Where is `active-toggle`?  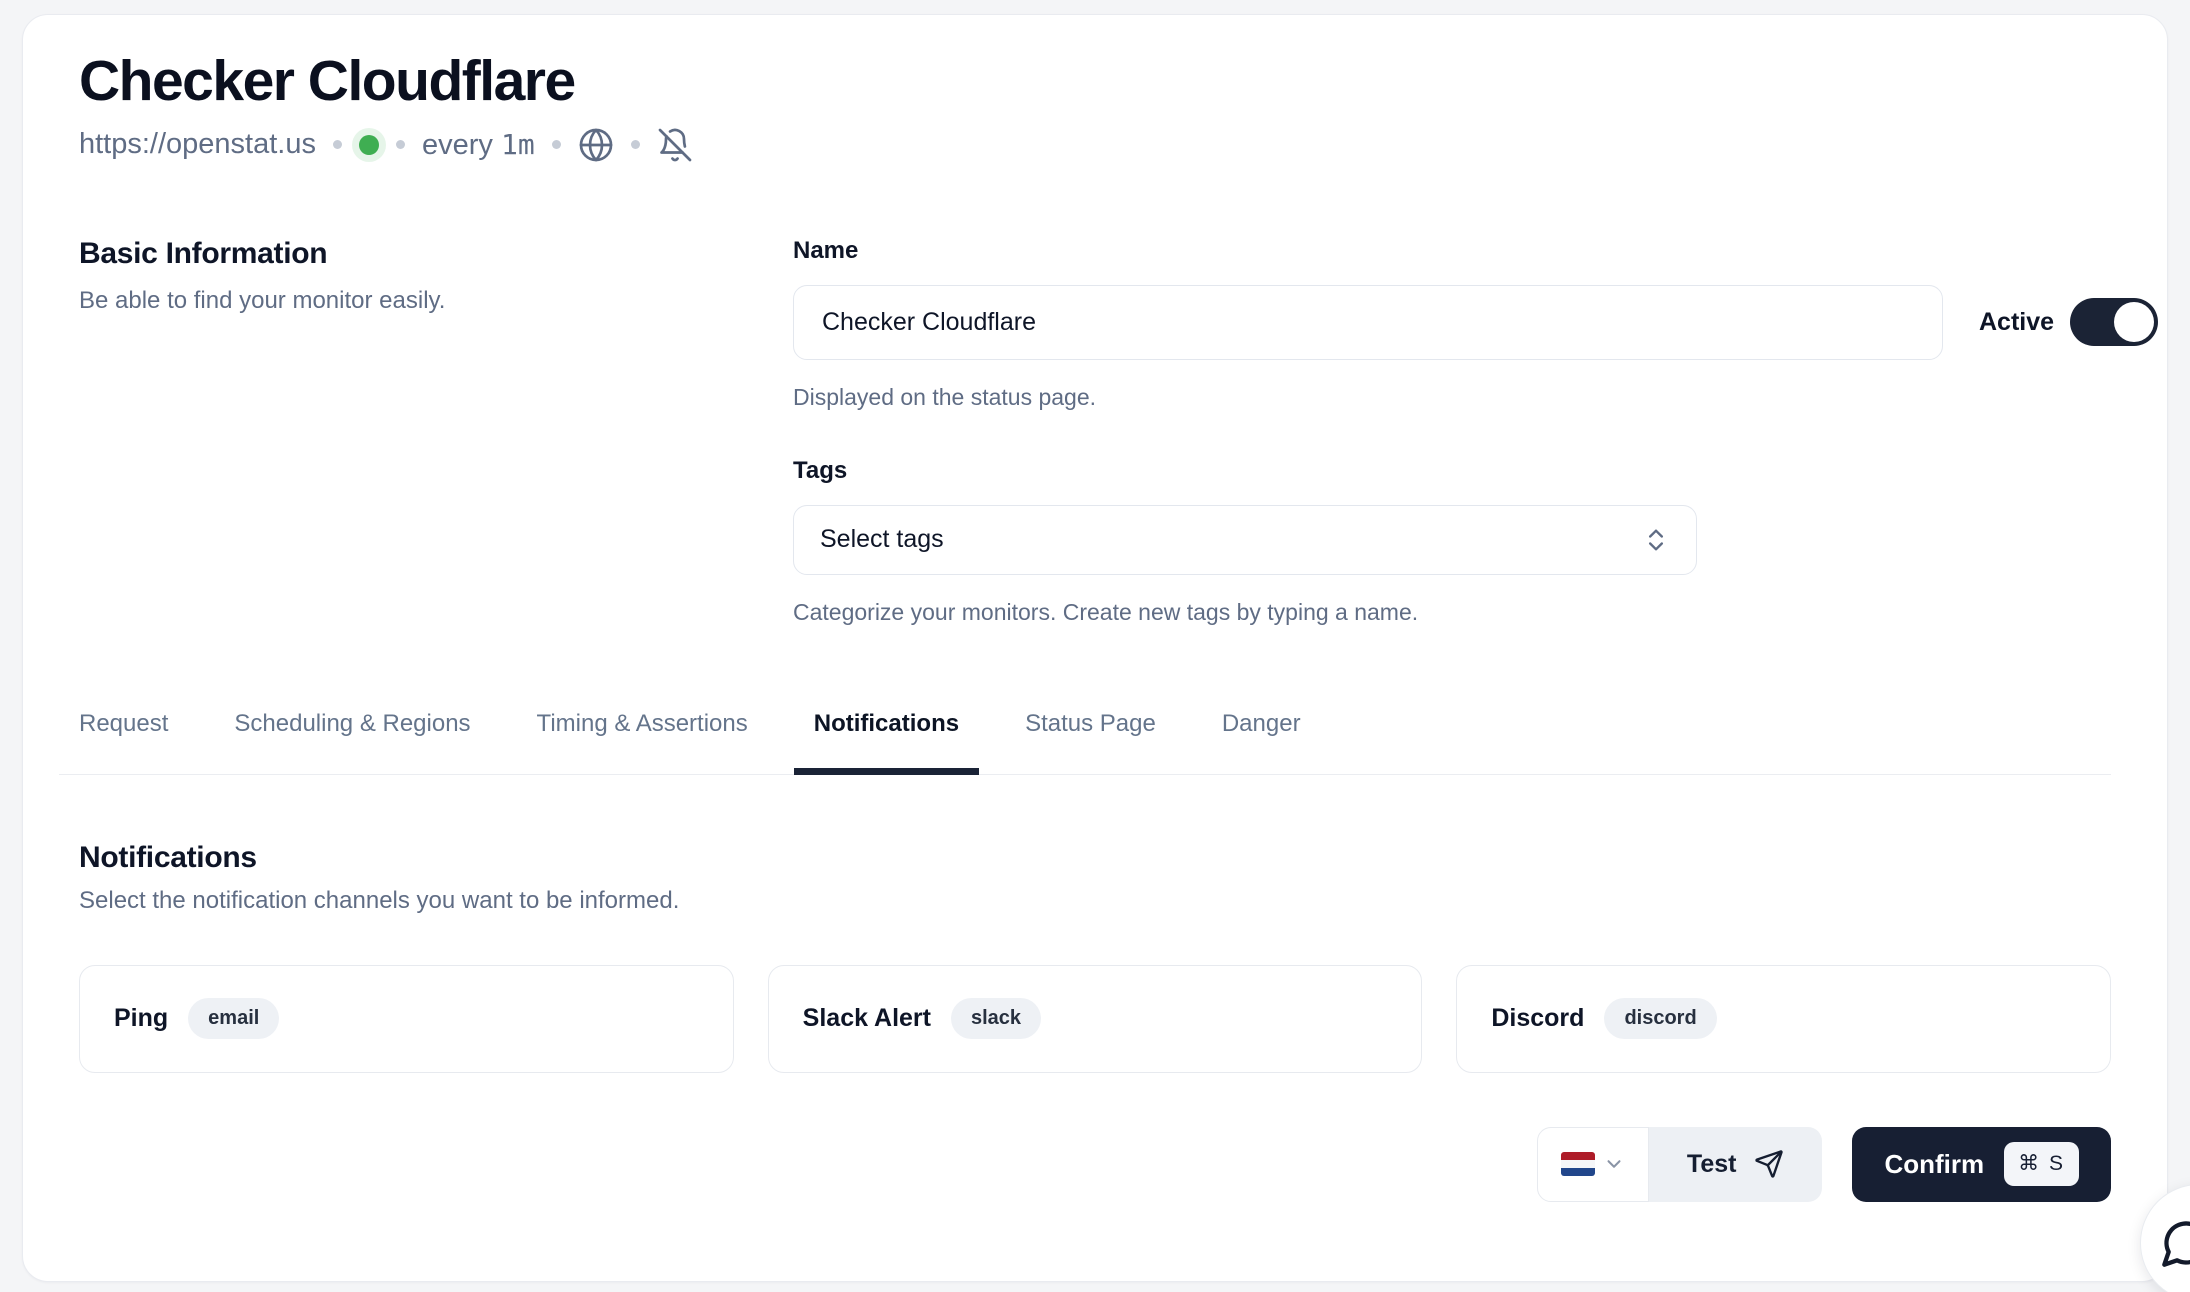
active-toggle is located at coordinates (2114, 322).